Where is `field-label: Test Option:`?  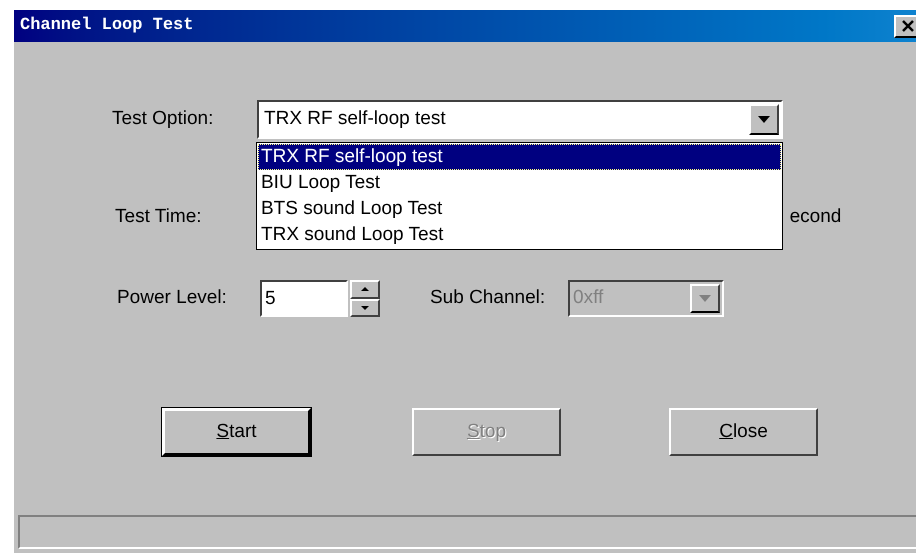 field-label: Test Option: is located at coordinates (163, 119).